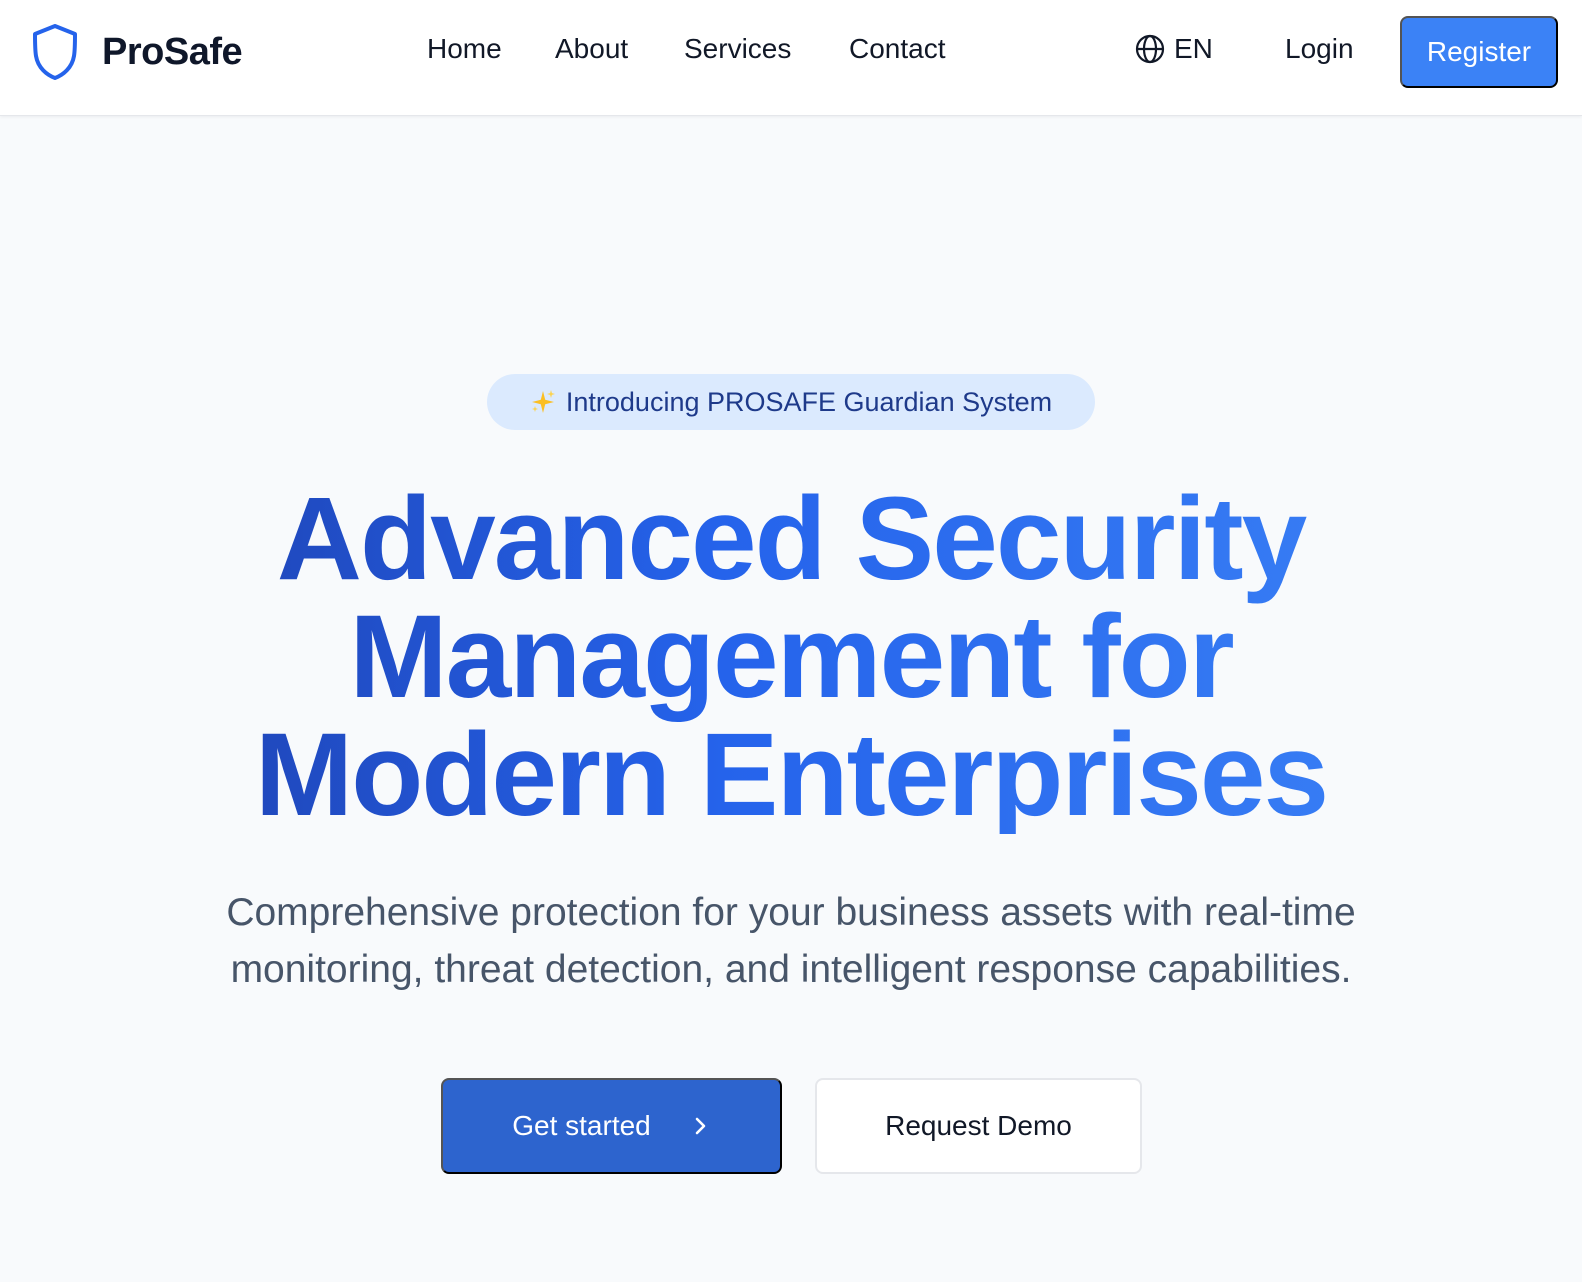 The image size is (1582, 1282). I want to click on nav-link-services: Services, so click(737, 49).